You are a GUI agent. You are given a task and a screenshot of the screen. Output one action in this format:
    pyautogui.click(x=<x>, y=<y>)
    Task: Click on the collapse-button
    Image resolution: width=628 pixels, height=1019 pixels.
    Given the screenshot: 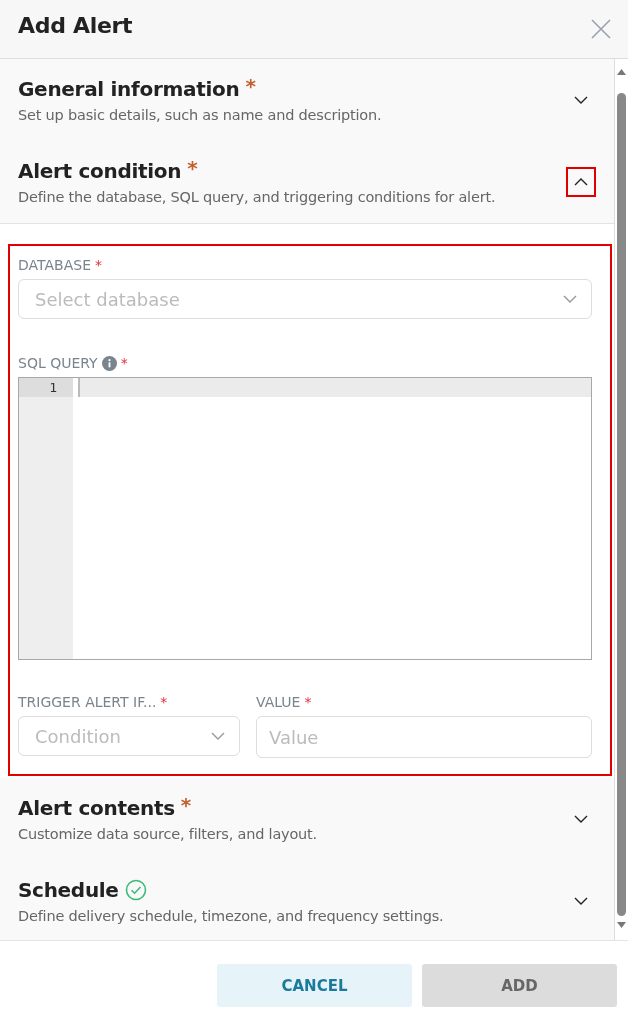 What is the action you would take?
    pyautogui.click(x=581, y=182)
    